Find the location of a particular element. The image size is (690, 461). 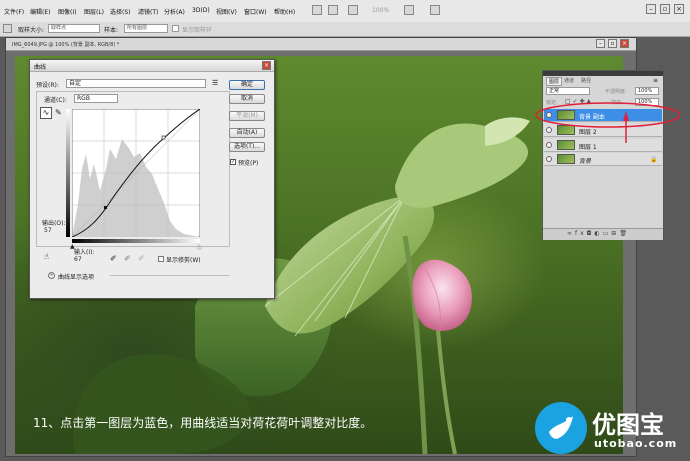

blend-mode-select: 正常 is located at coordinates (568, 91).